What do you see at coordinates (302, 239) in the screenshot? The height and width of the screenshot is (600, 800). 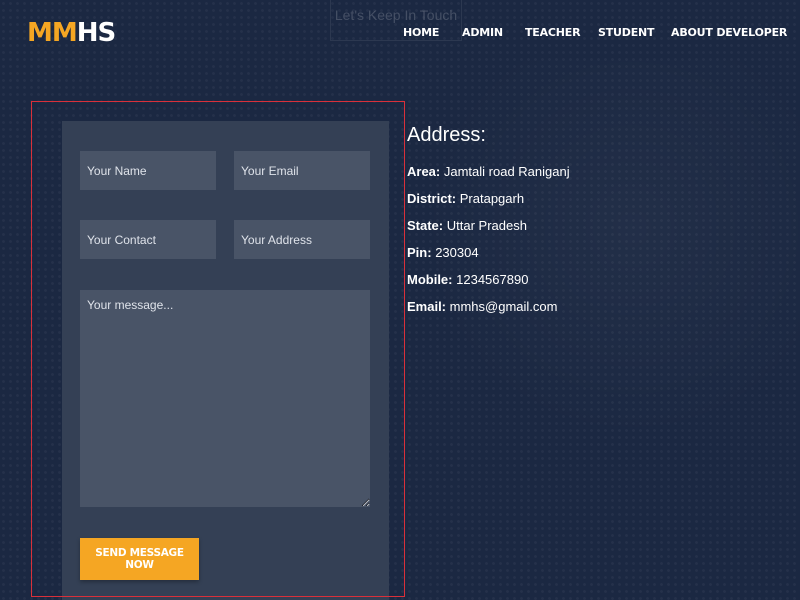 I see `address-input` at bounding box center [302, 239].